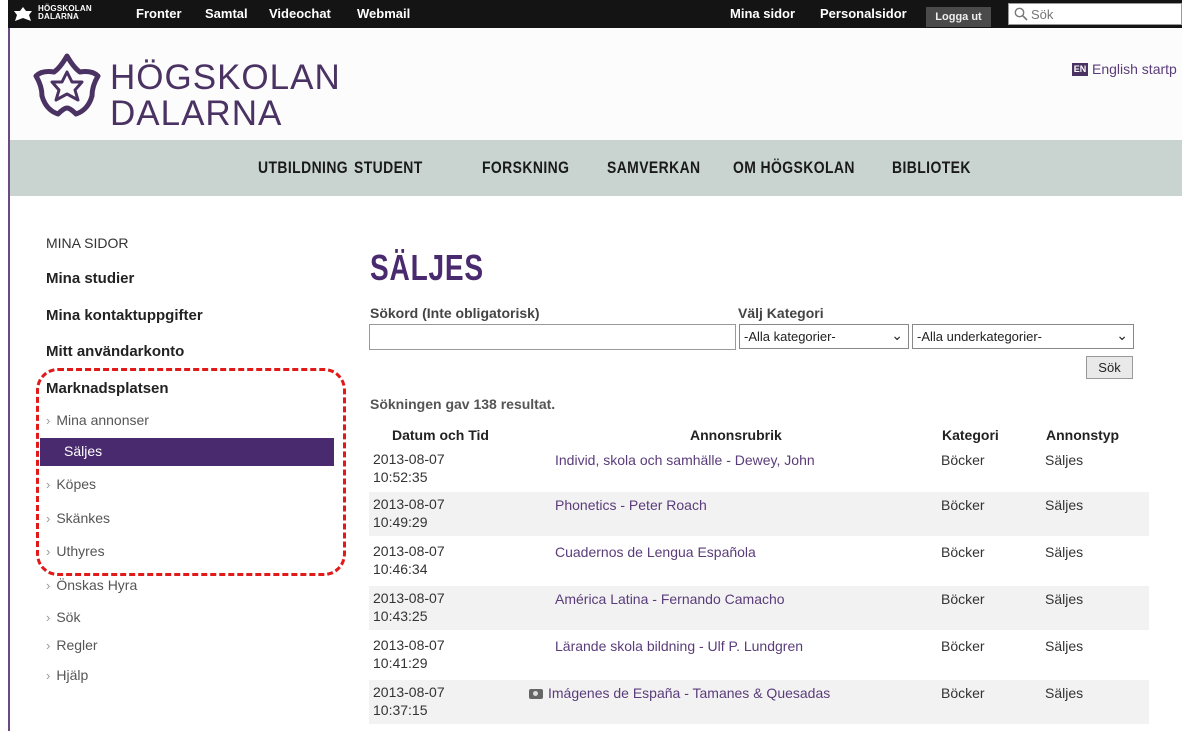 The width and height of the screenshot is (1182, 731). I want to click on ad-title-link: Phonetics - Peter Roach, so click(631, 505).